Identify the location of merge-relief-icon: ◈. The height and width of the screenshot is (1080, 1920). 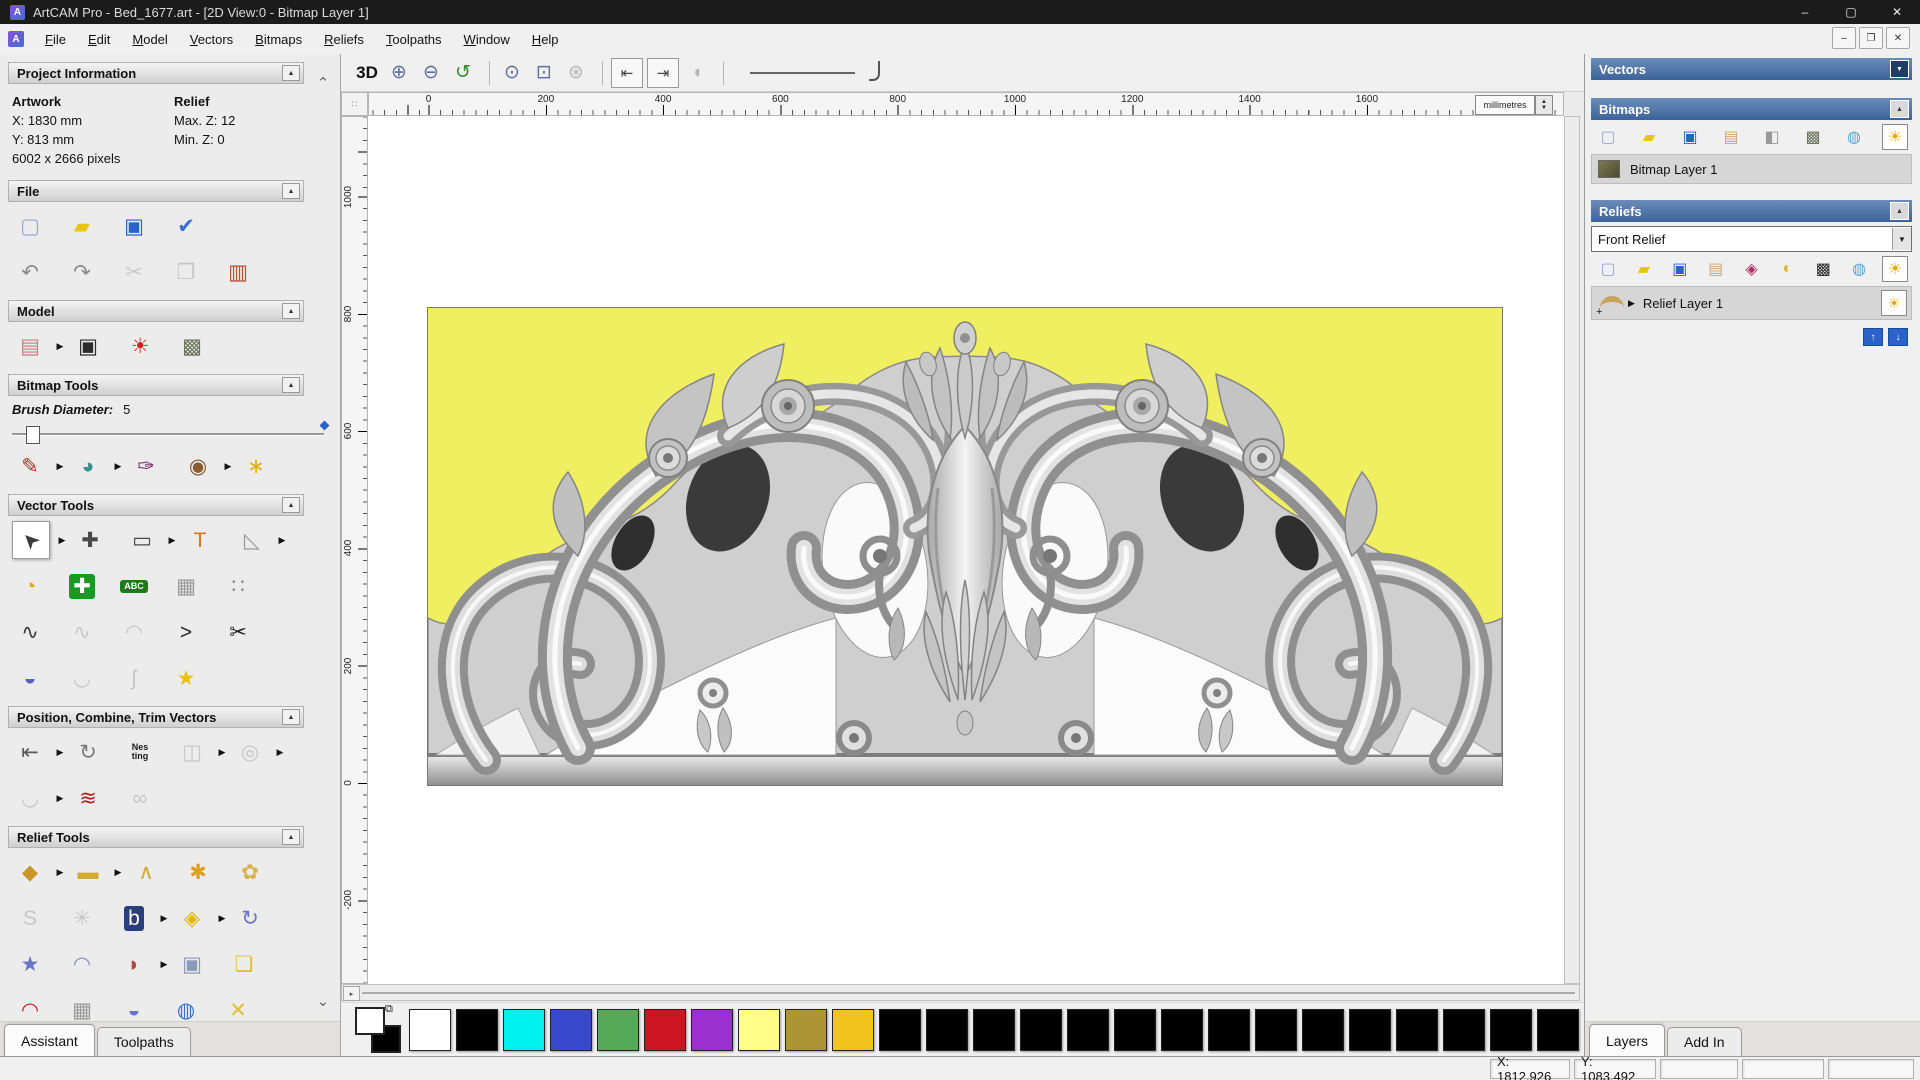
(1752, 269).